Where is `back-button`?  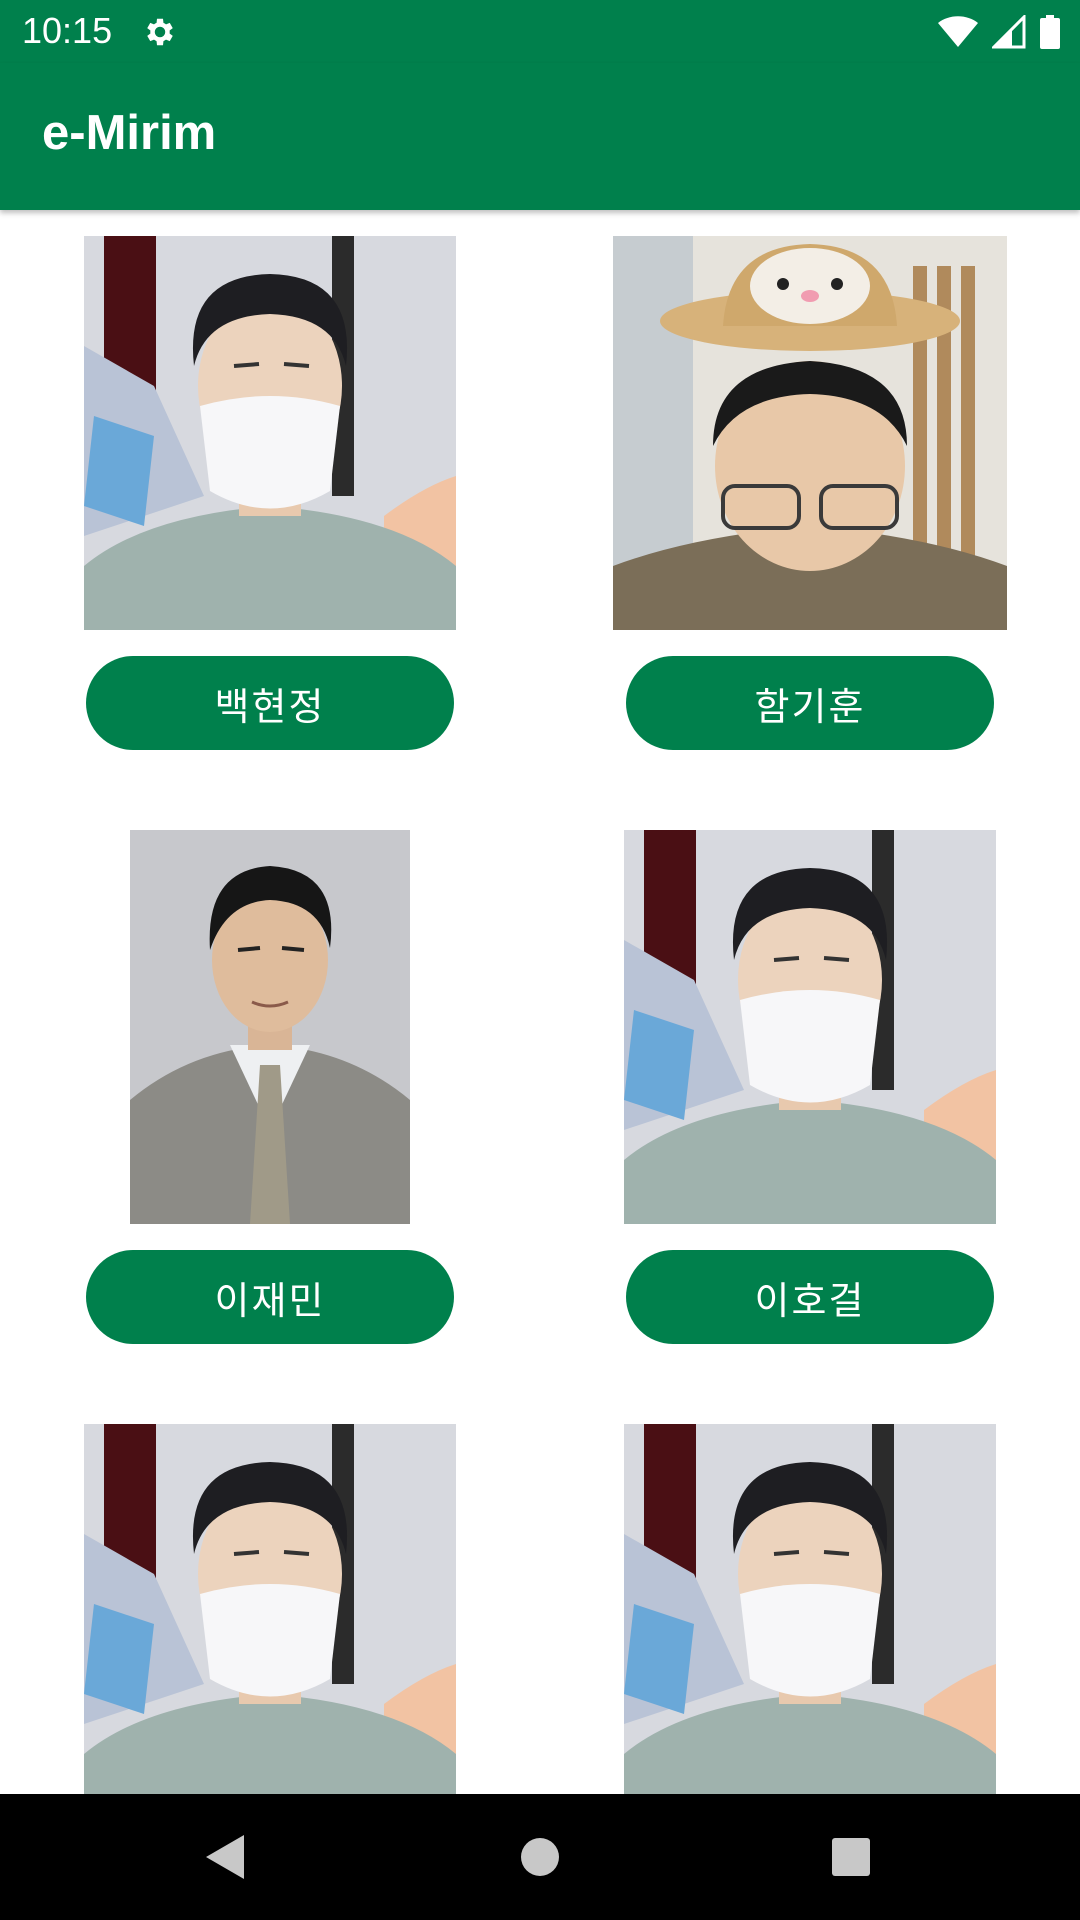
back-button is located at coordinates (226, 1857).